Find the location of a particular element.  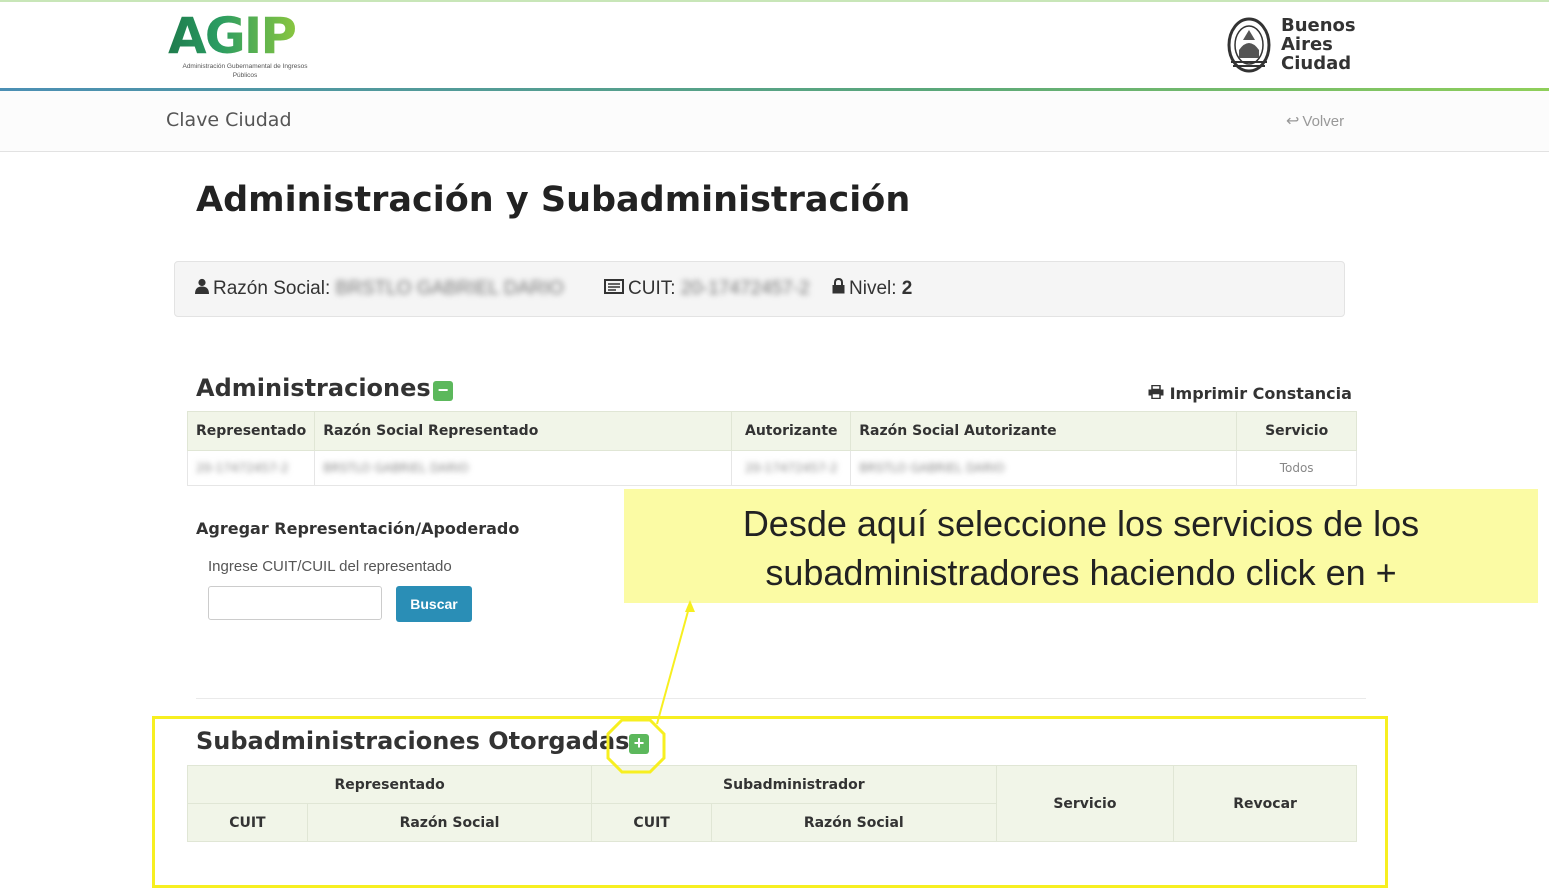

section-divider is located at coordinates (781, 698).